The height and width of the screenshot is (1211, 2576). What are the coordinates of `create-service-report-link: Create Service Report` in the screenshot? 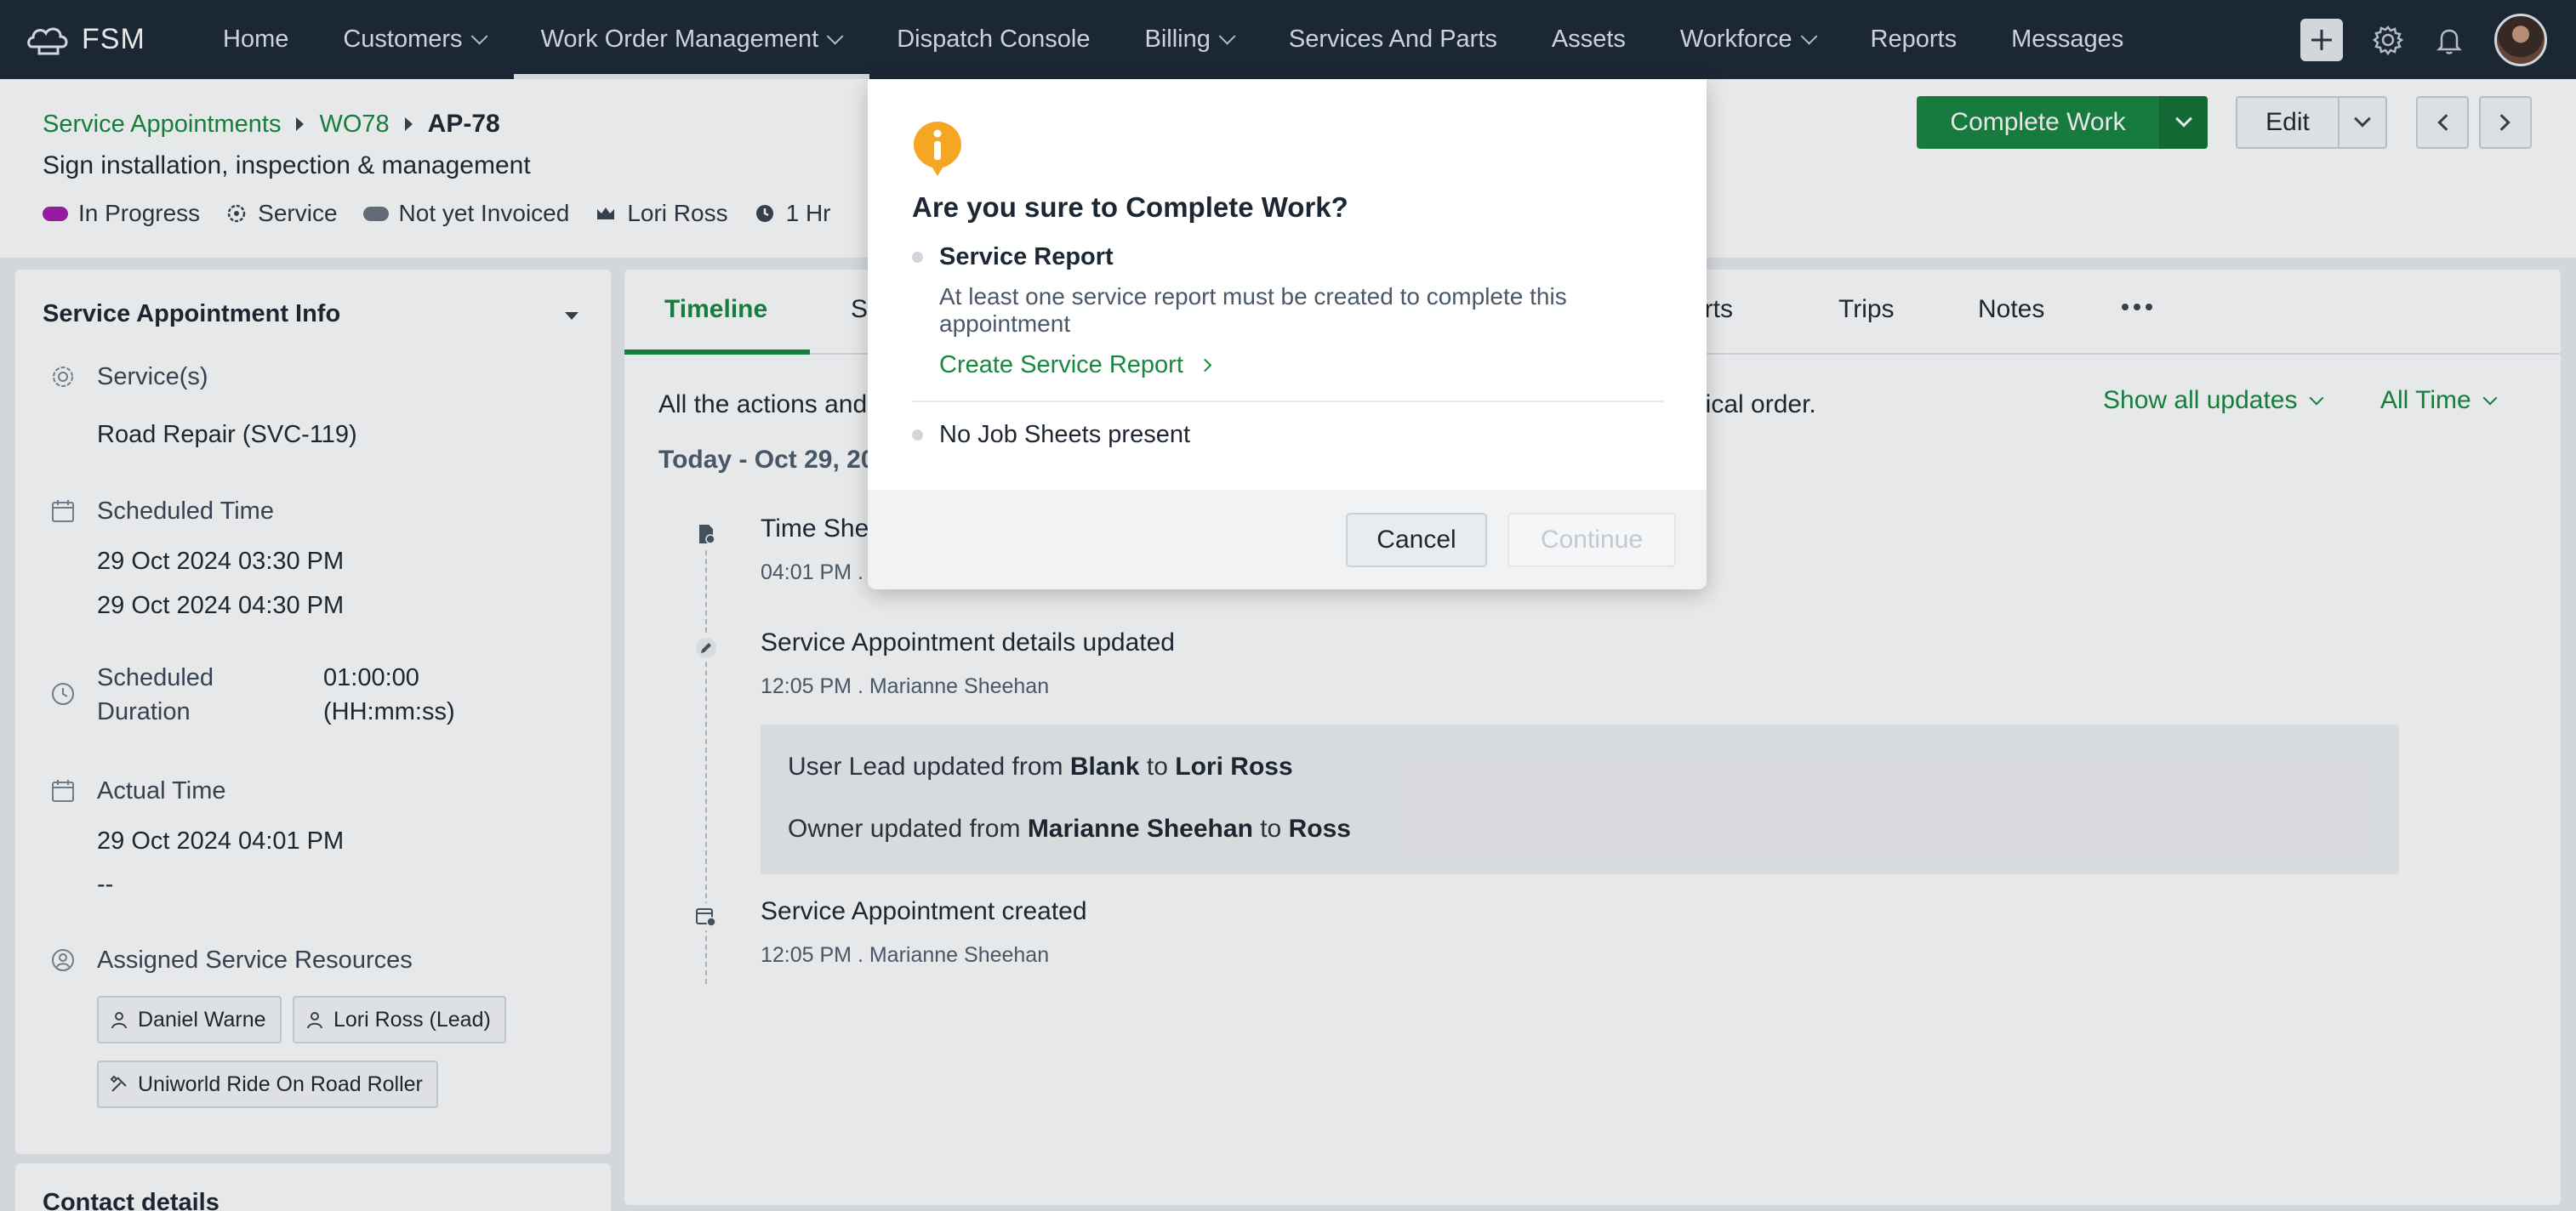 It's located at (1076, 365).